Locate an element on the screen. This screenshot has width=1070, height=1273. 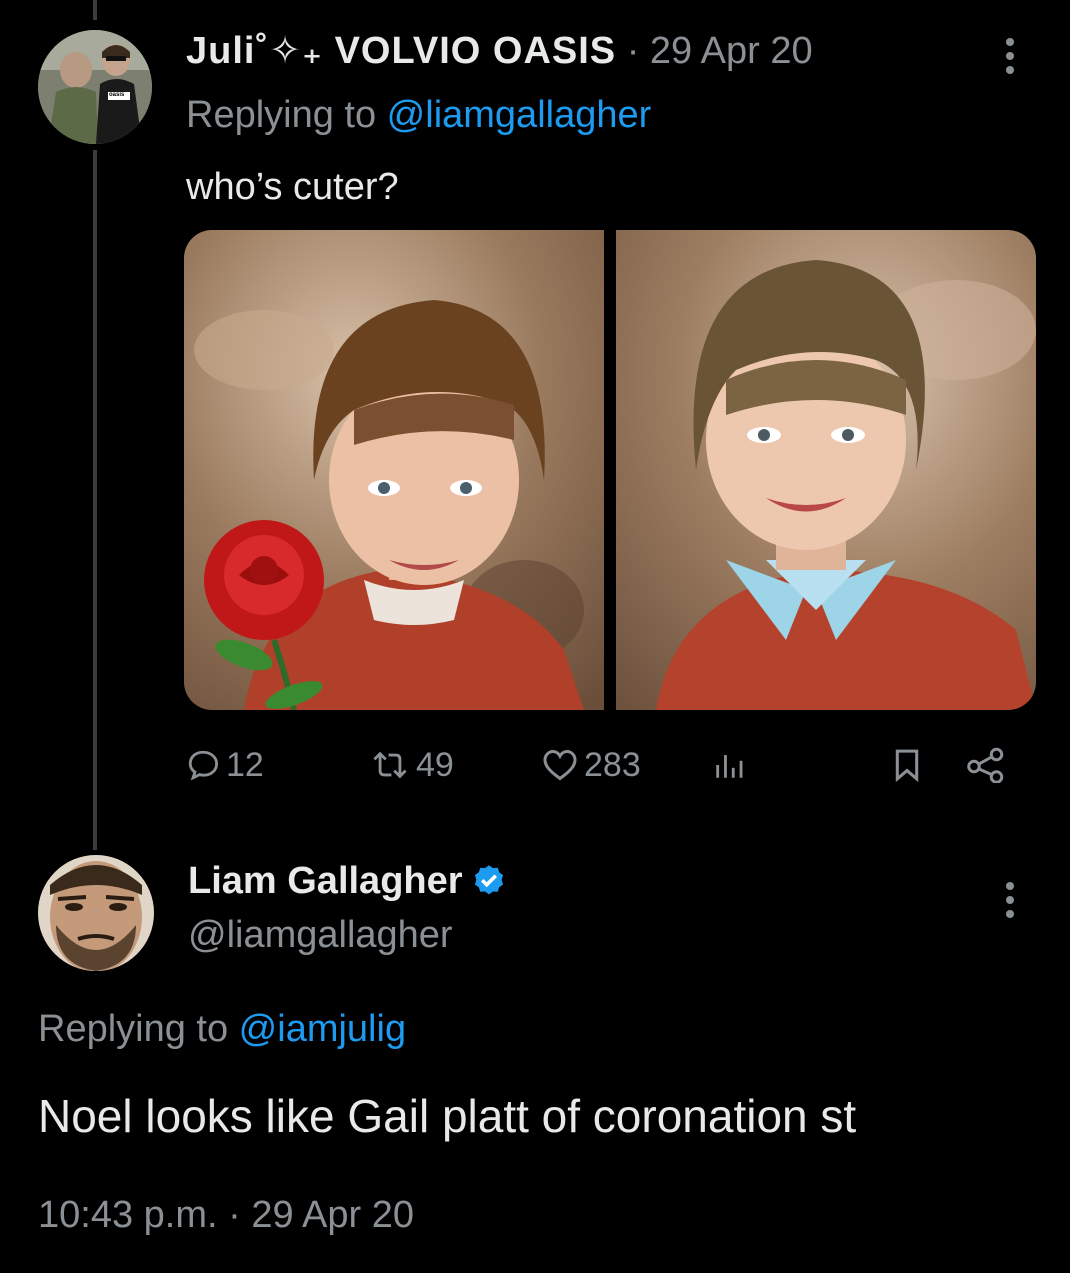
display-name: Liam Gallagher is located at coordinates (347, 881).